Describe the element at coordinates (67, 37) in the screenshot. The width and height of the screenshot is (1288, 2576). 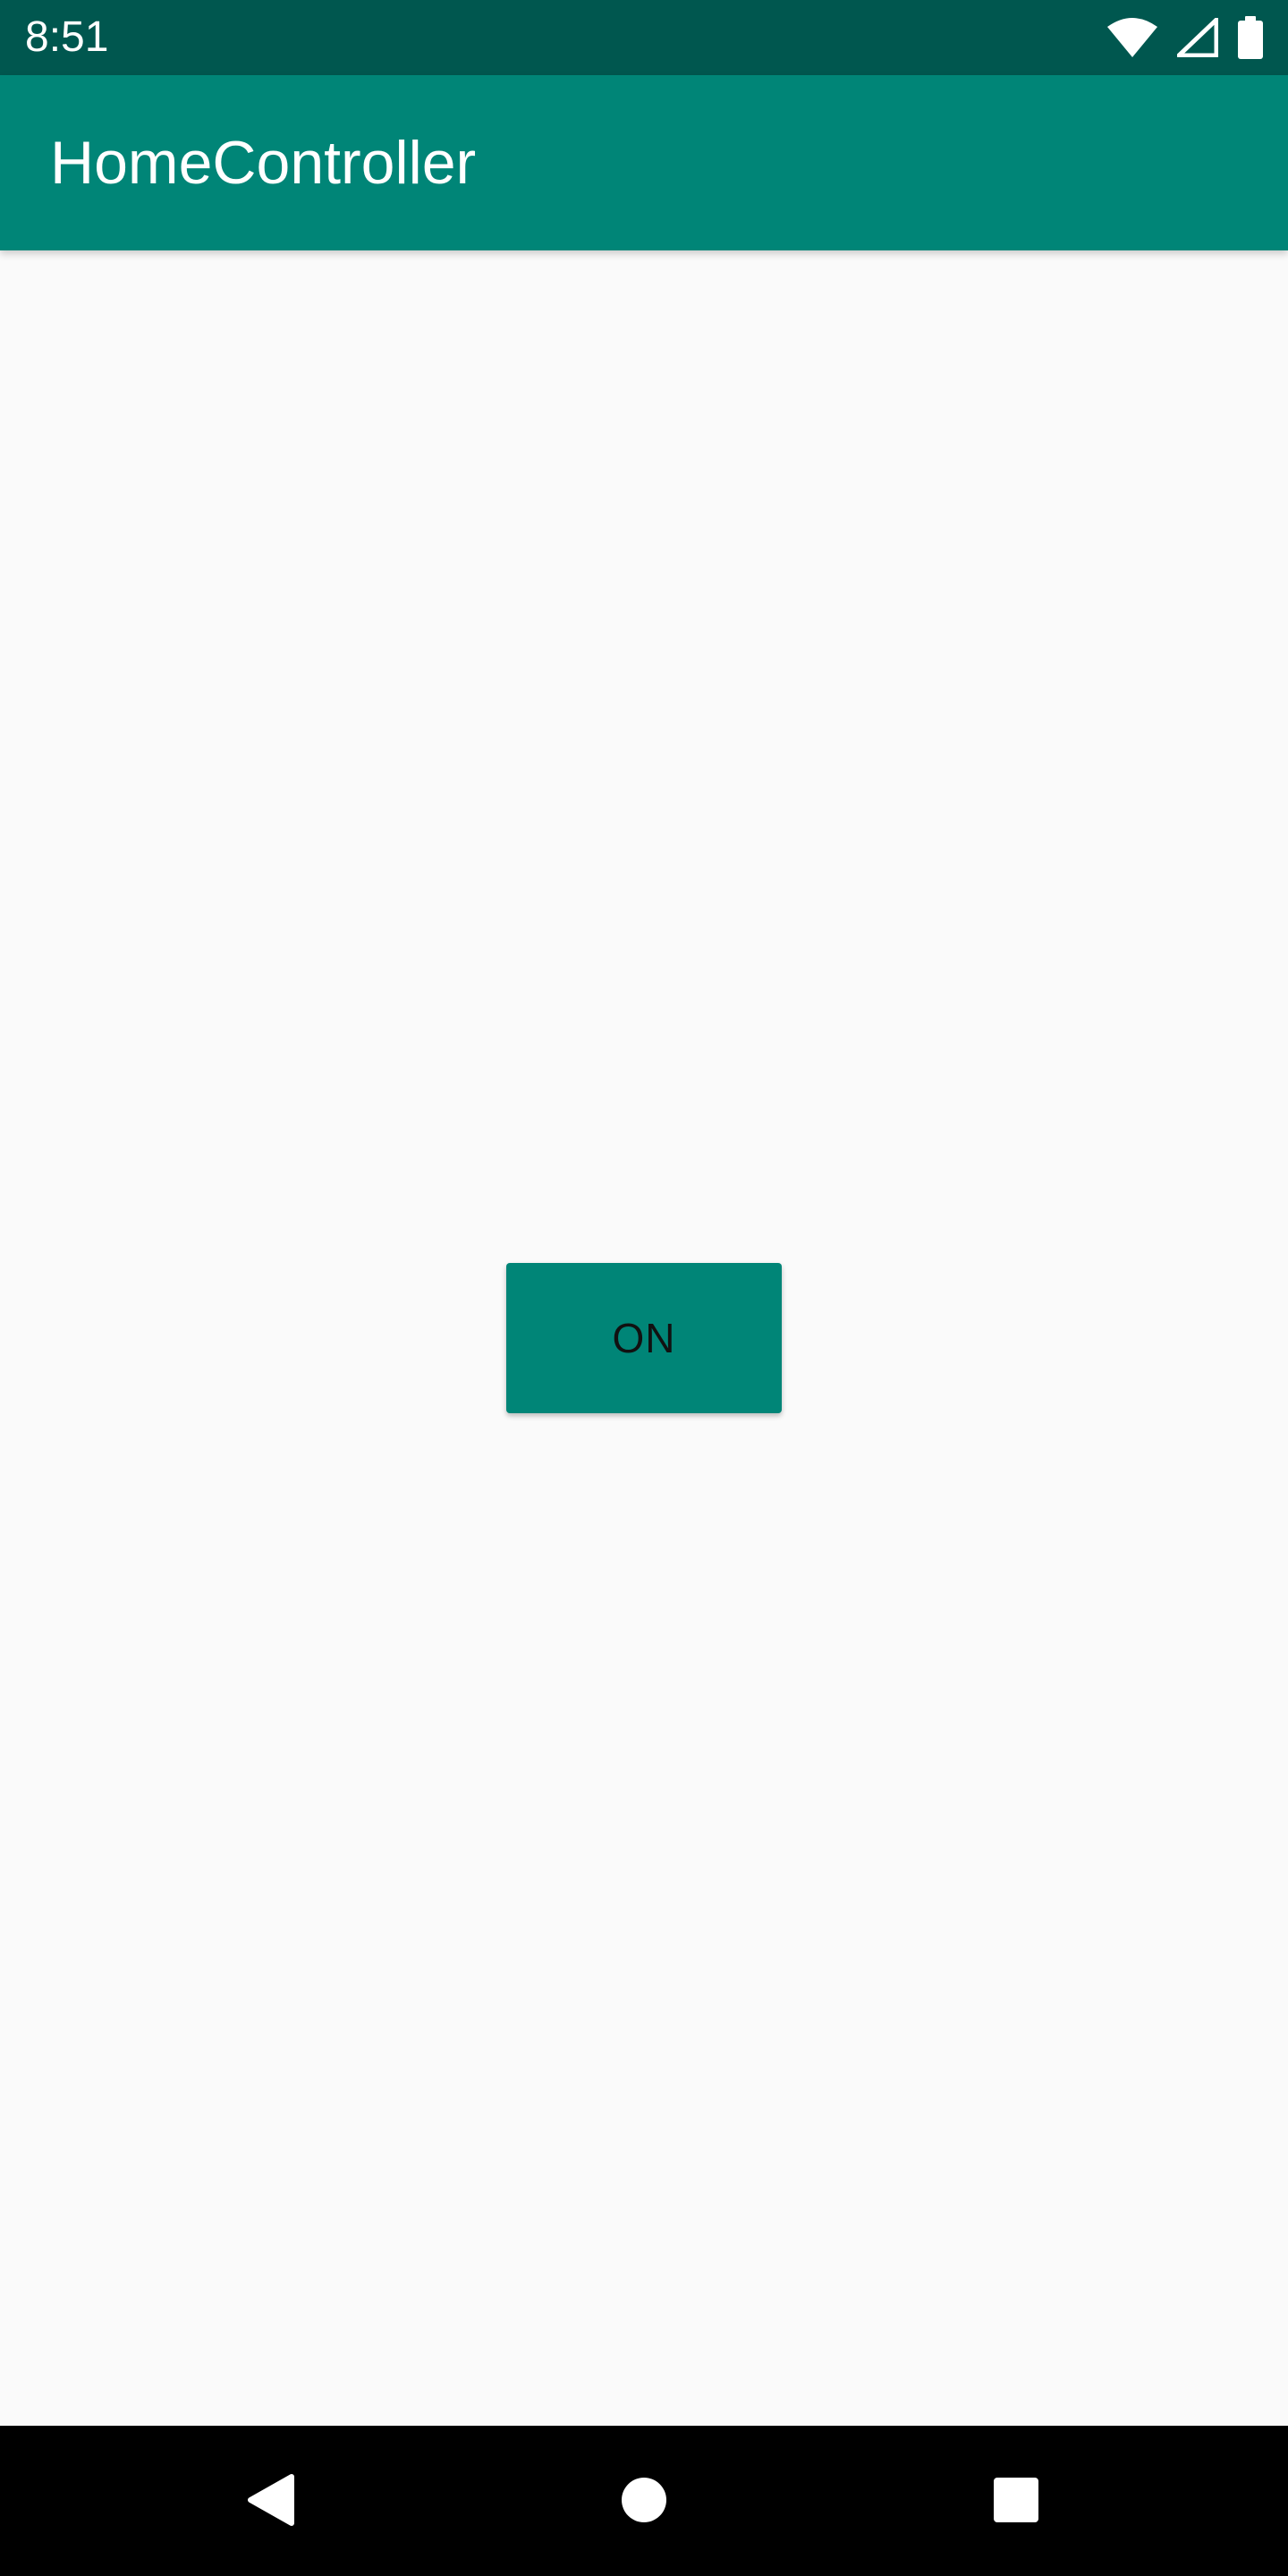
I see `status-time: 8:51` at that location.